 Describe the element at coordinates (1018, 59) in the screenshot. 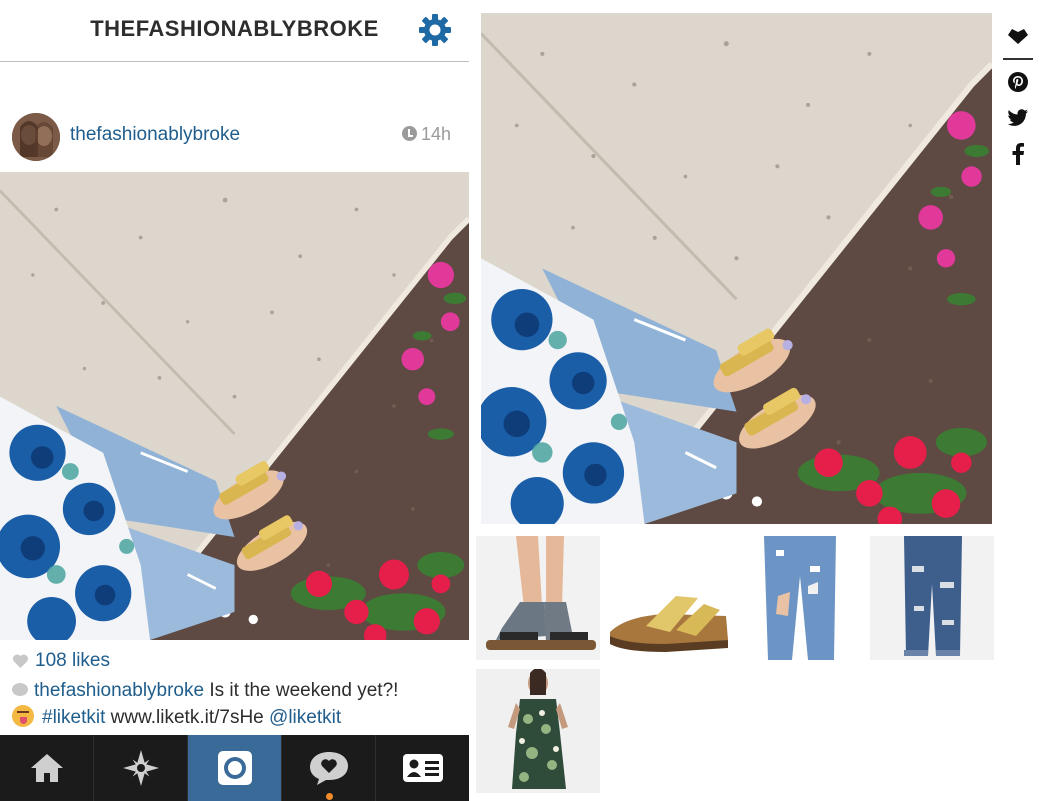

I see `share-divider` at that location.